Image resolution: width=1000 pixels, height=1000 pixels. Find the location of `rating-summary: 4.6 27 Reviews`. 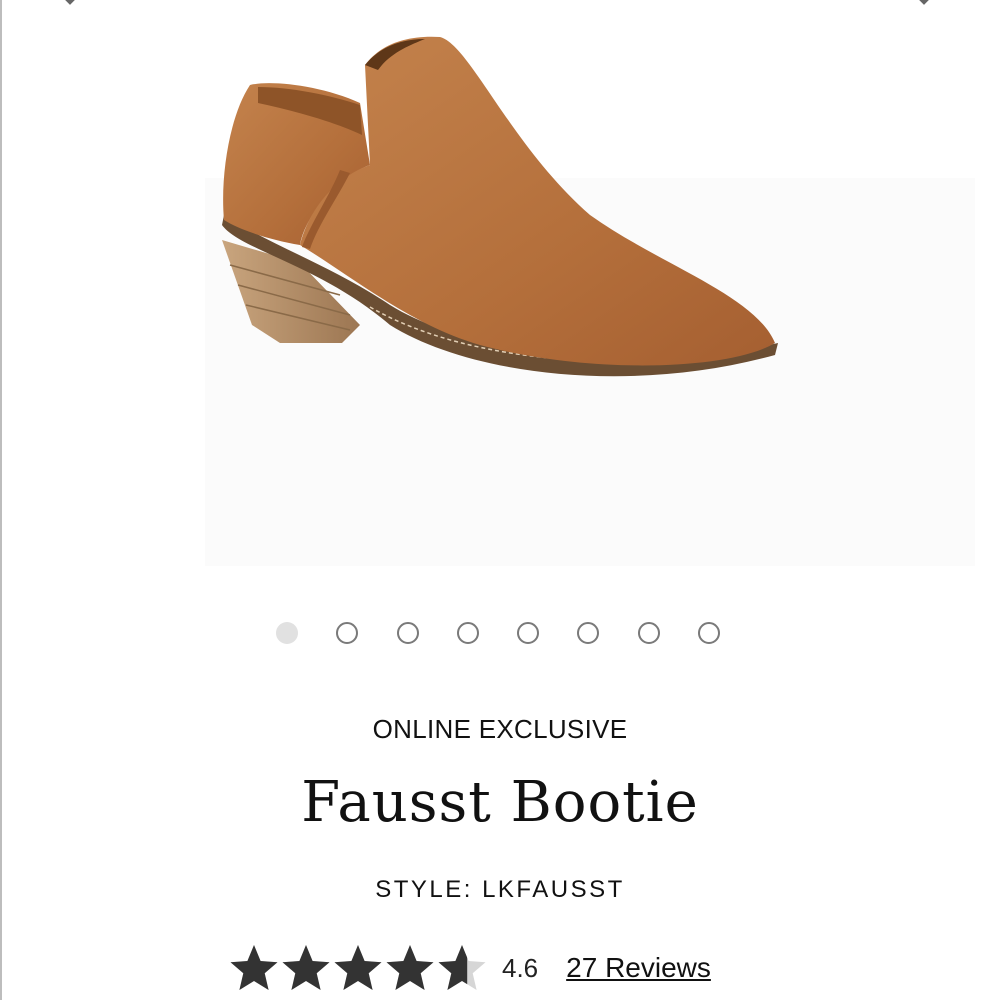

rating-summary: 4.6 27 Reviews is located at coordinates (469, 968).